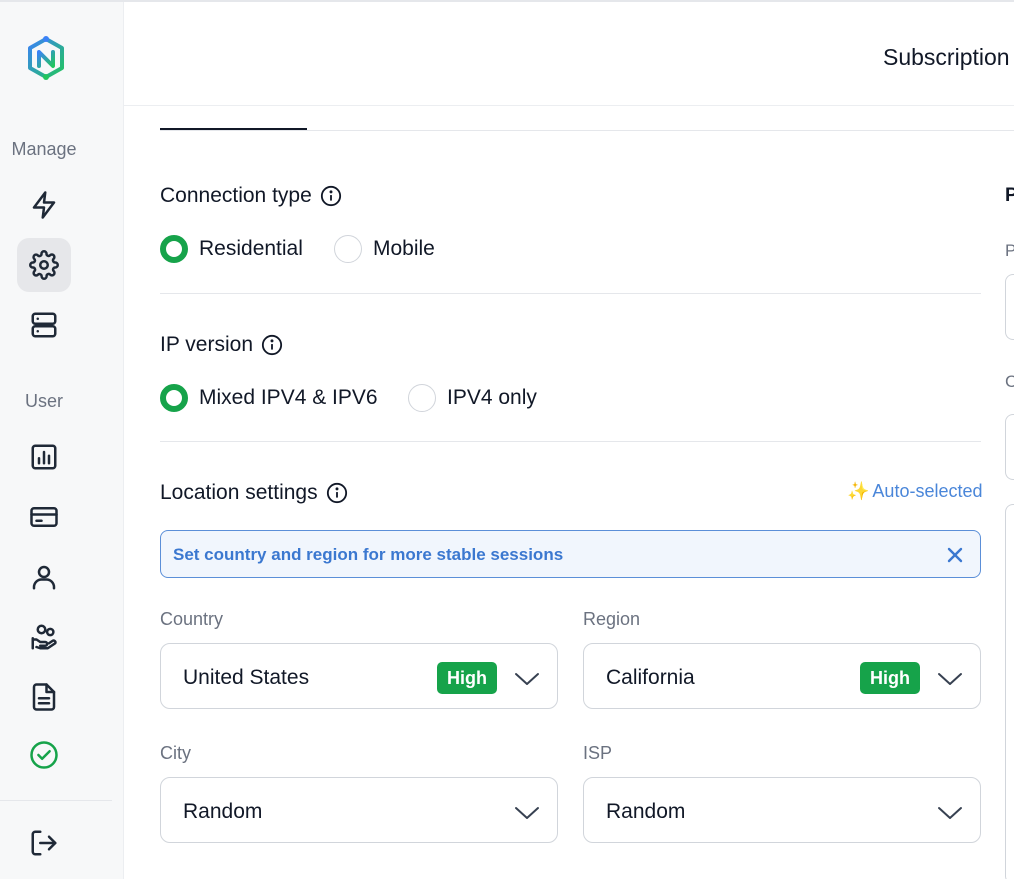 This screenshot has height=879, width=1014. I want to click on radio-ipv4-only: IPV4 only, so click(472, 398).